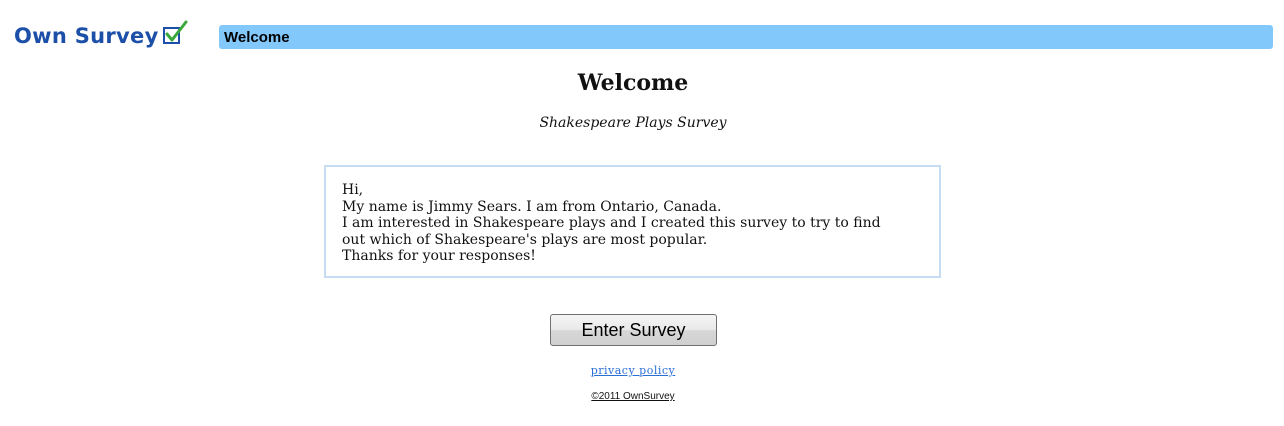  I want to click on privacy-policy: privacy policy, so click(633, 370).